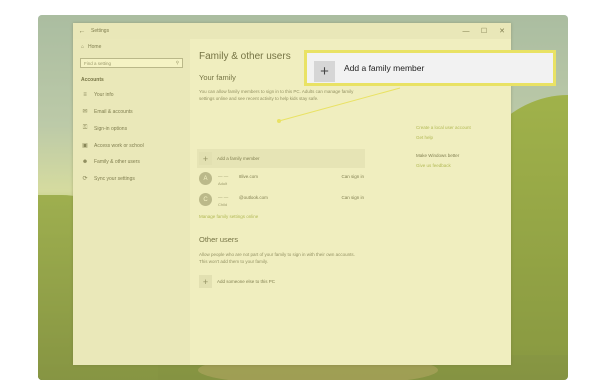 The height and width of the screenshot is (389, 600). Describe the element at coordinates (114, 178) in the screenshot. I see `sidebar-item-label: Sync your settings` at that location.